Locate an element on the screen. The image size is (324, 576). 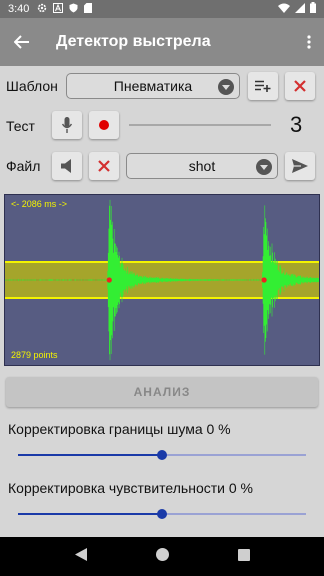
microphone-button is located at coordinates (67, 125).